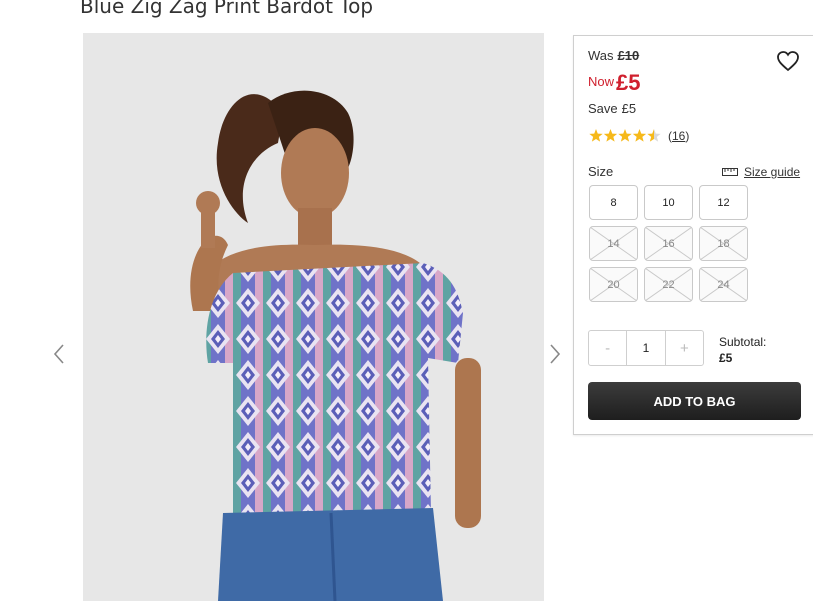 The image size is (813, 601). I want to click on previous-image-button, so click(60, 354).